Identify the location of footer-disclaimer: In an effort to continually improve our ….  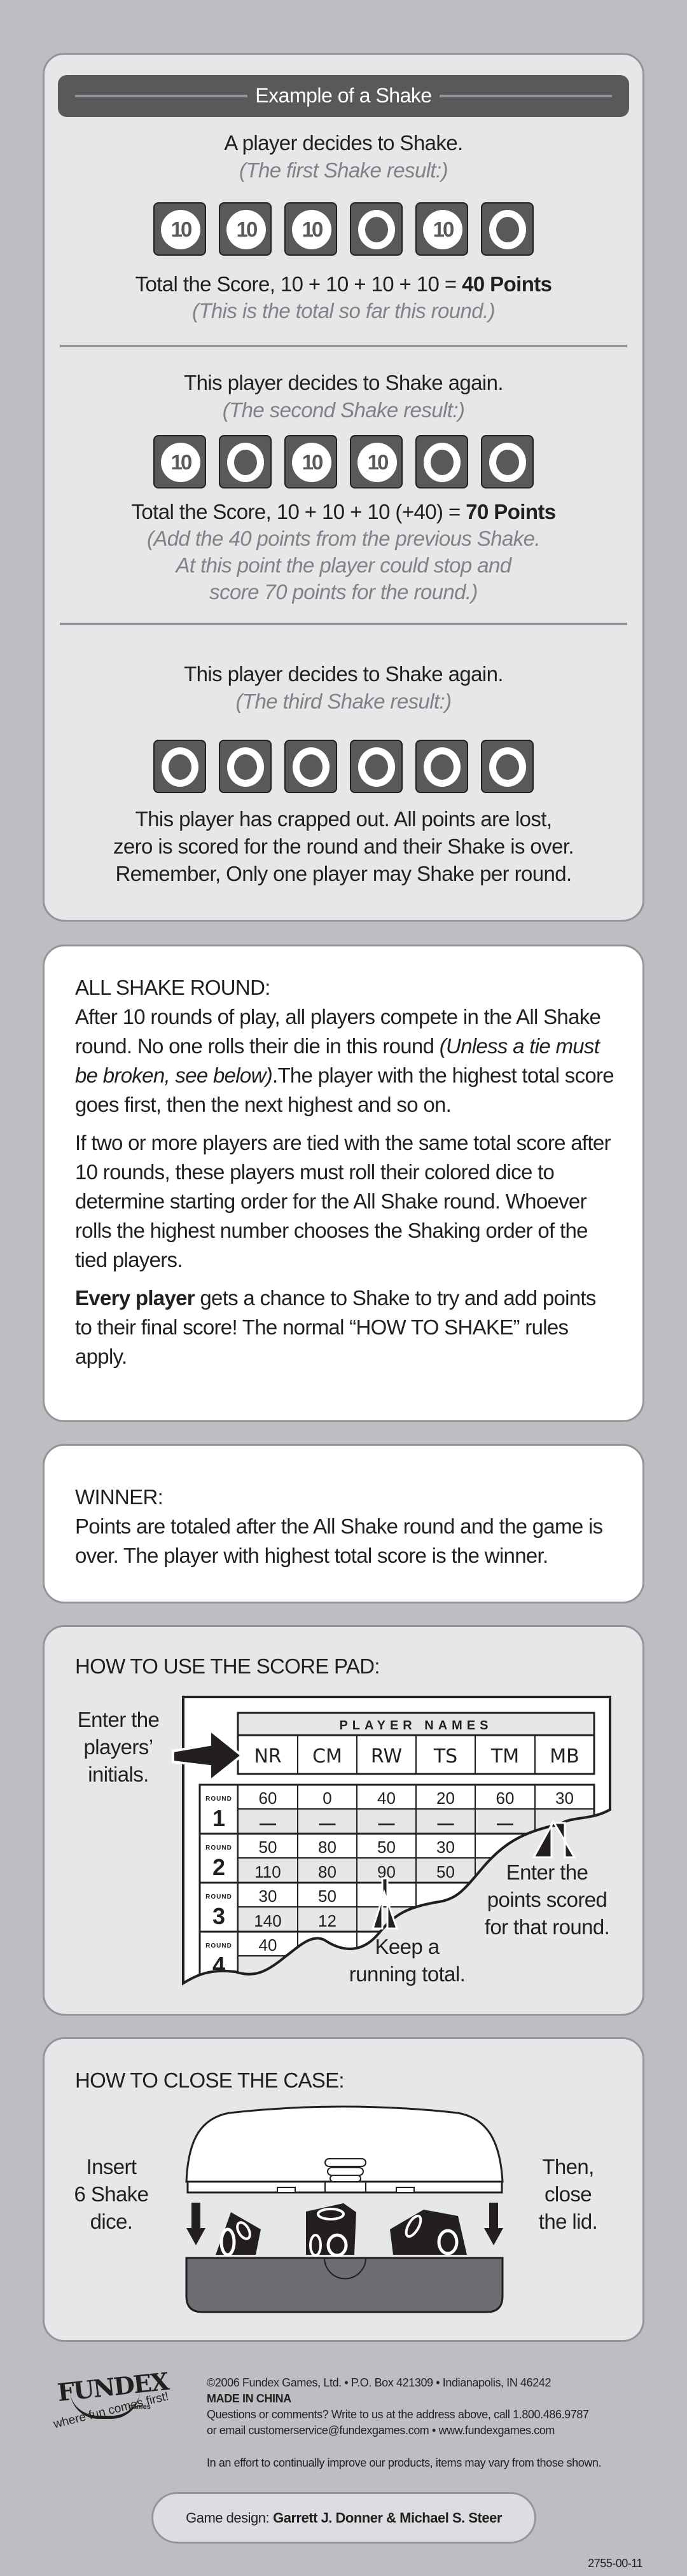
(404, 2462).